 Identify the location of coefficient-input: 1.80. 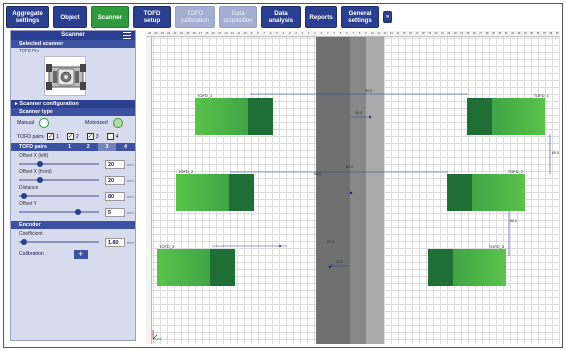
(115, 242).